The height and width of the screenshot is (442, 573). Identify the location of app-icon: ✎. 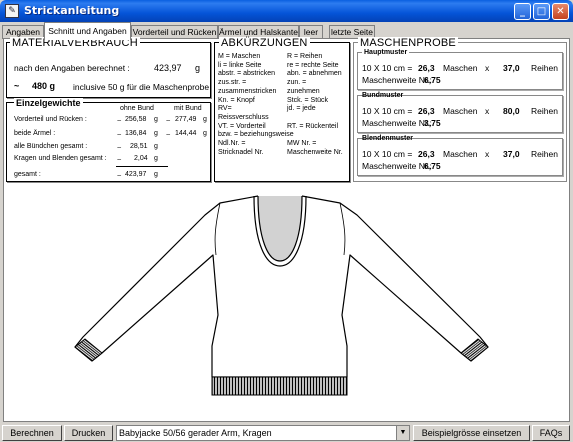
(12, 11).